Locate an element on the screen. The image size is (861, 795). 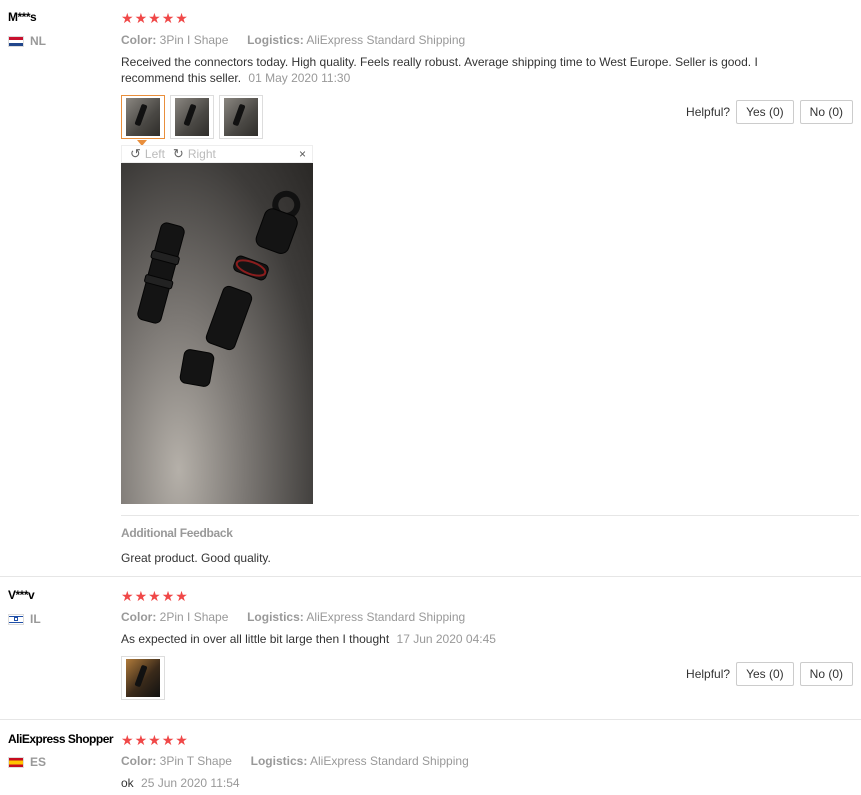
country-code: IL is located at coordinates (35, 619).